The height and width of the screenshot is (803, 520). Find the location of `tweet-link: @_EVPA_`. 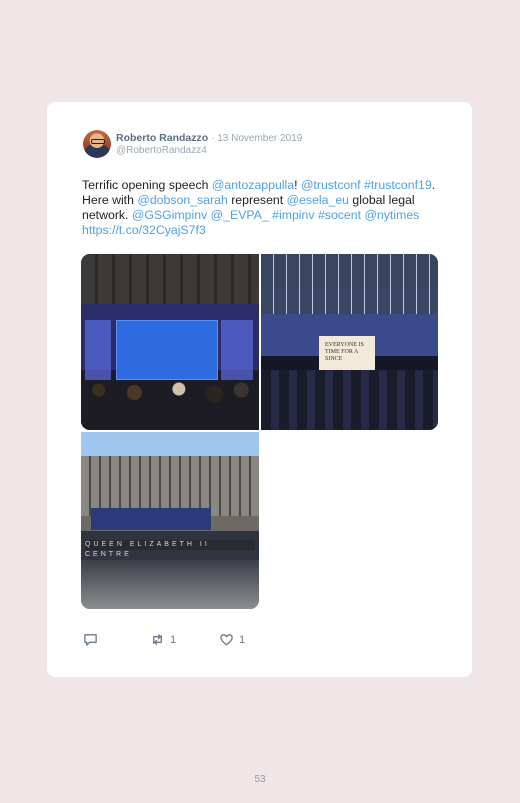

tweet-link: @_EVPA_ is located at coordinates (240, 215).